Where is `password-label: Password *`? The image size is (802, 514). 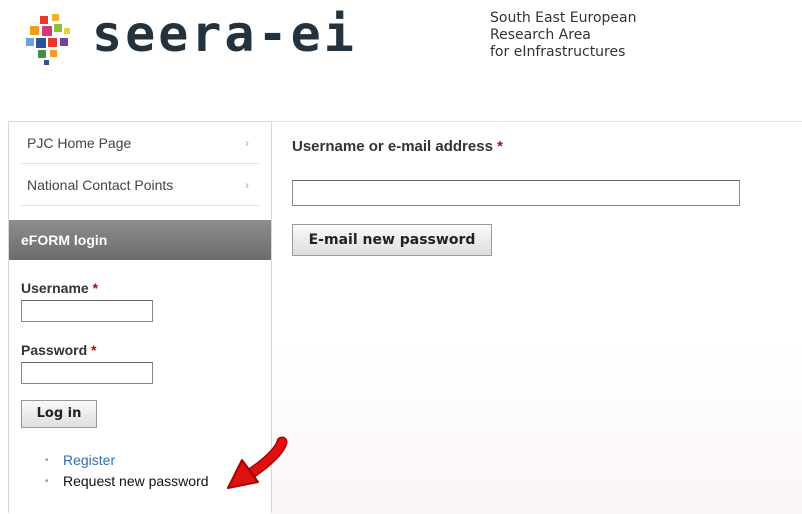 password-label: Password * is located at coordinates (140, 350).